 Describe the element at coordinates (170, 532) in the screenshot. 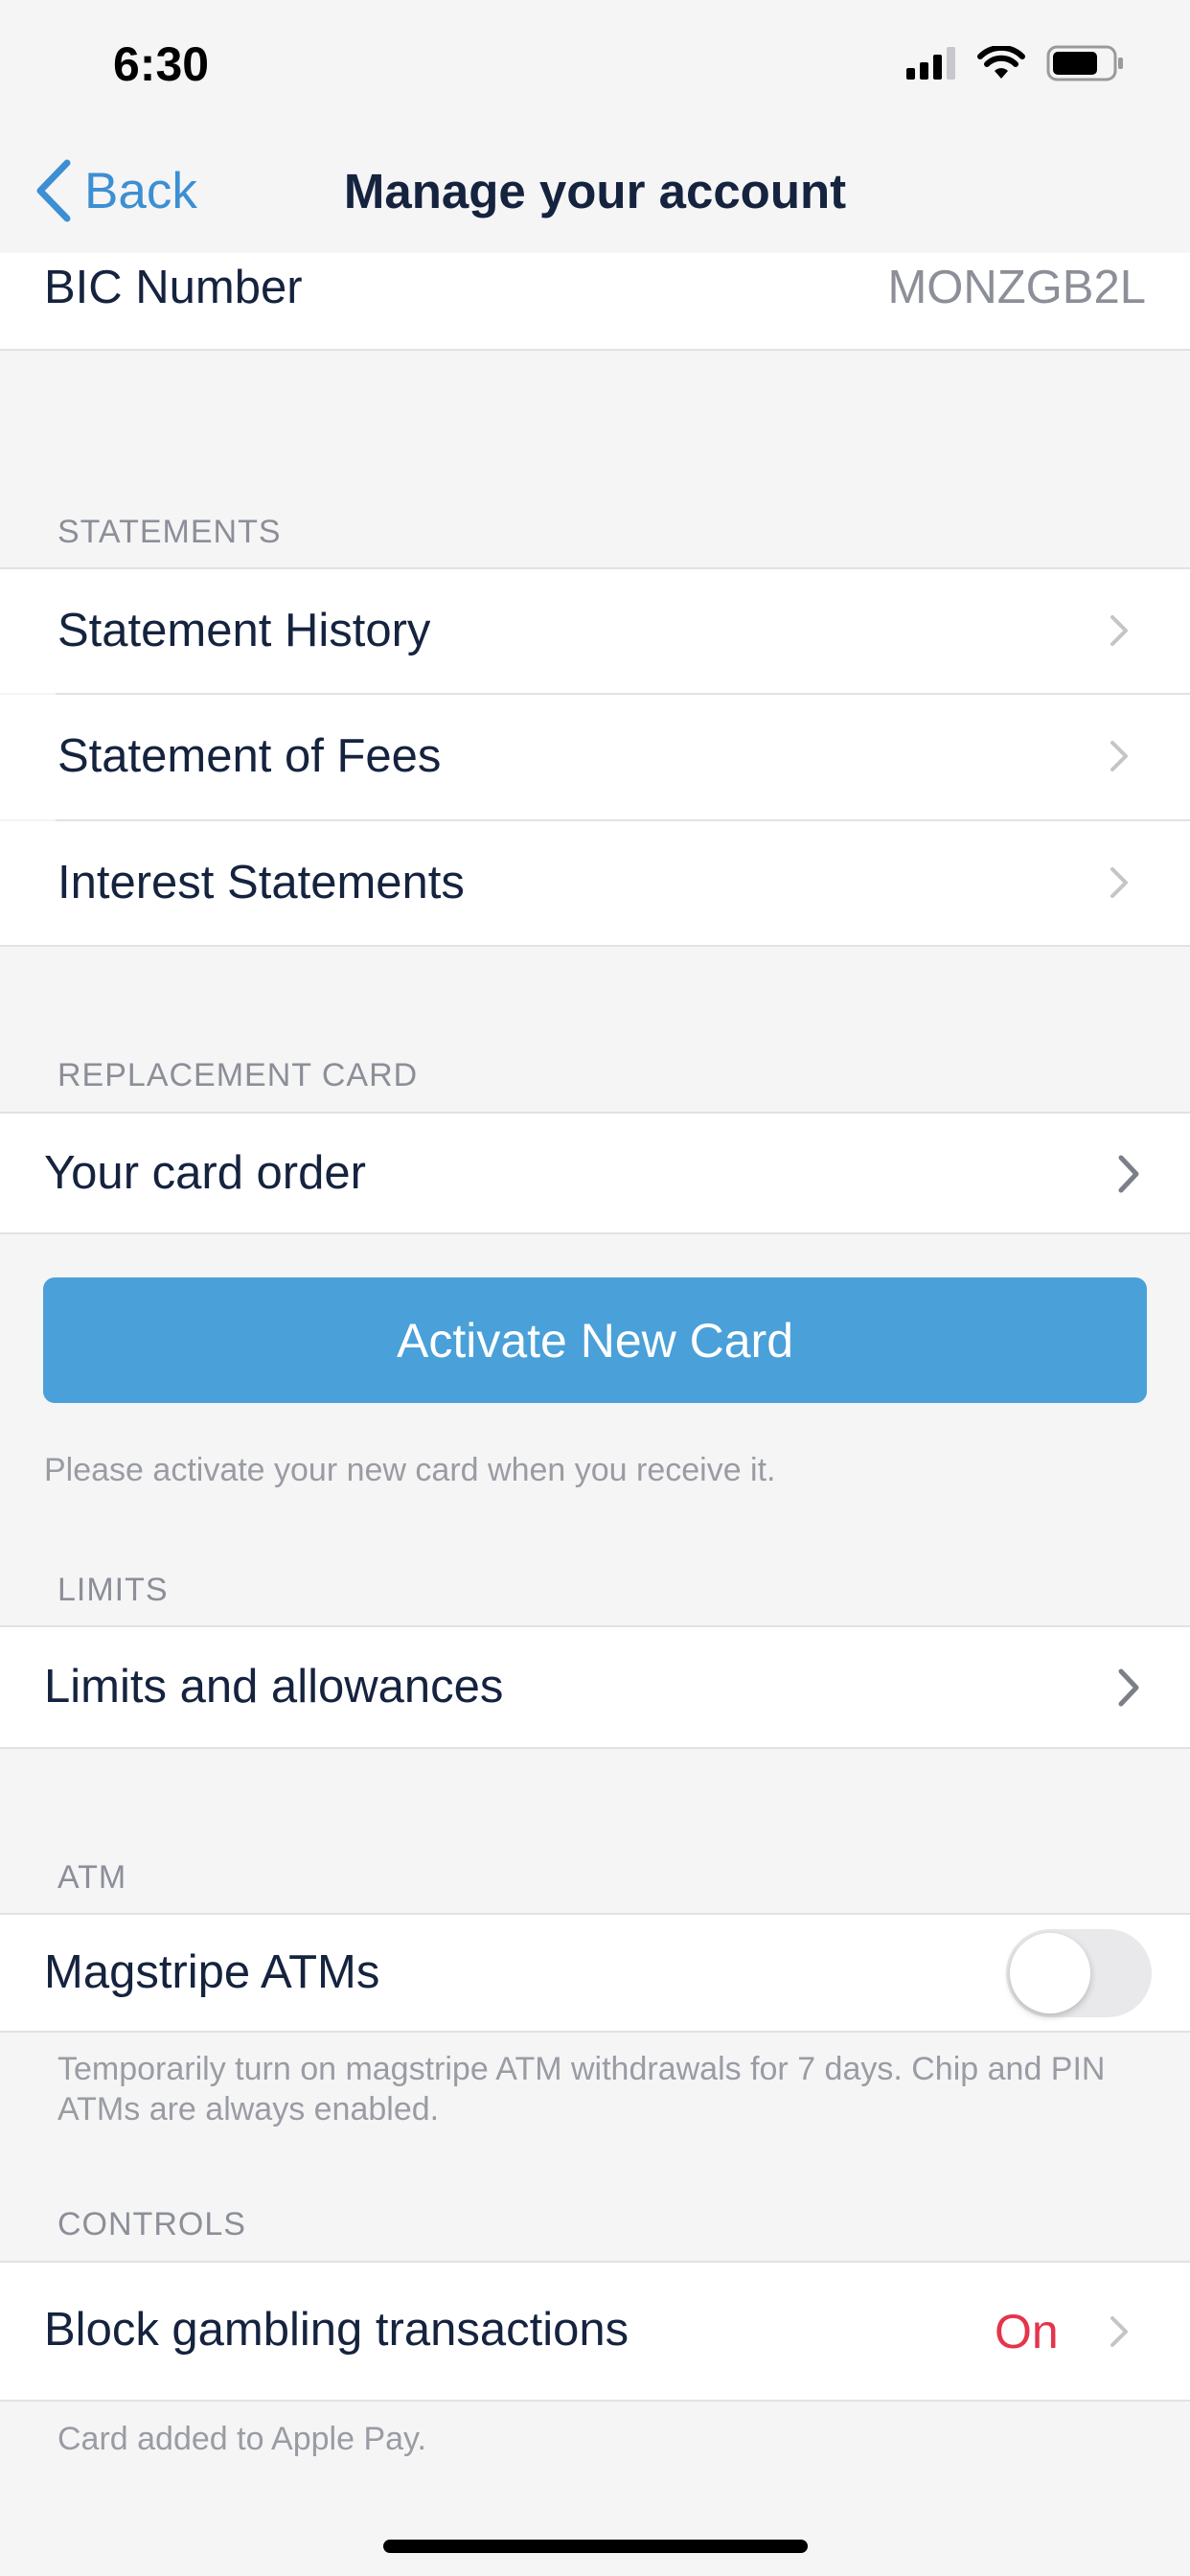

I see `section-header-statements: STATEMENTS` at that location.